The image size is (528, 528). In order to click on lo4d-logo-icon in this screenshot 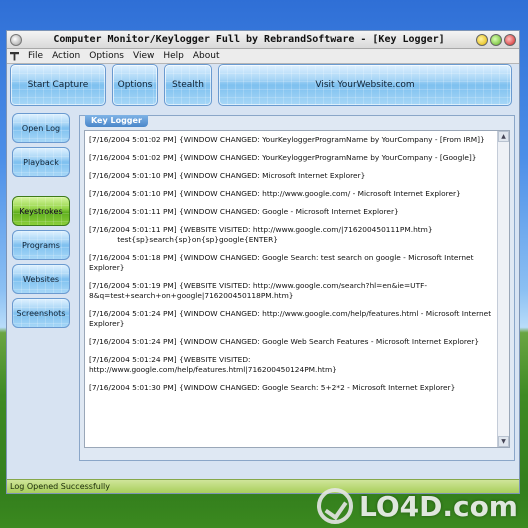, I will do `click(334, 506)`.